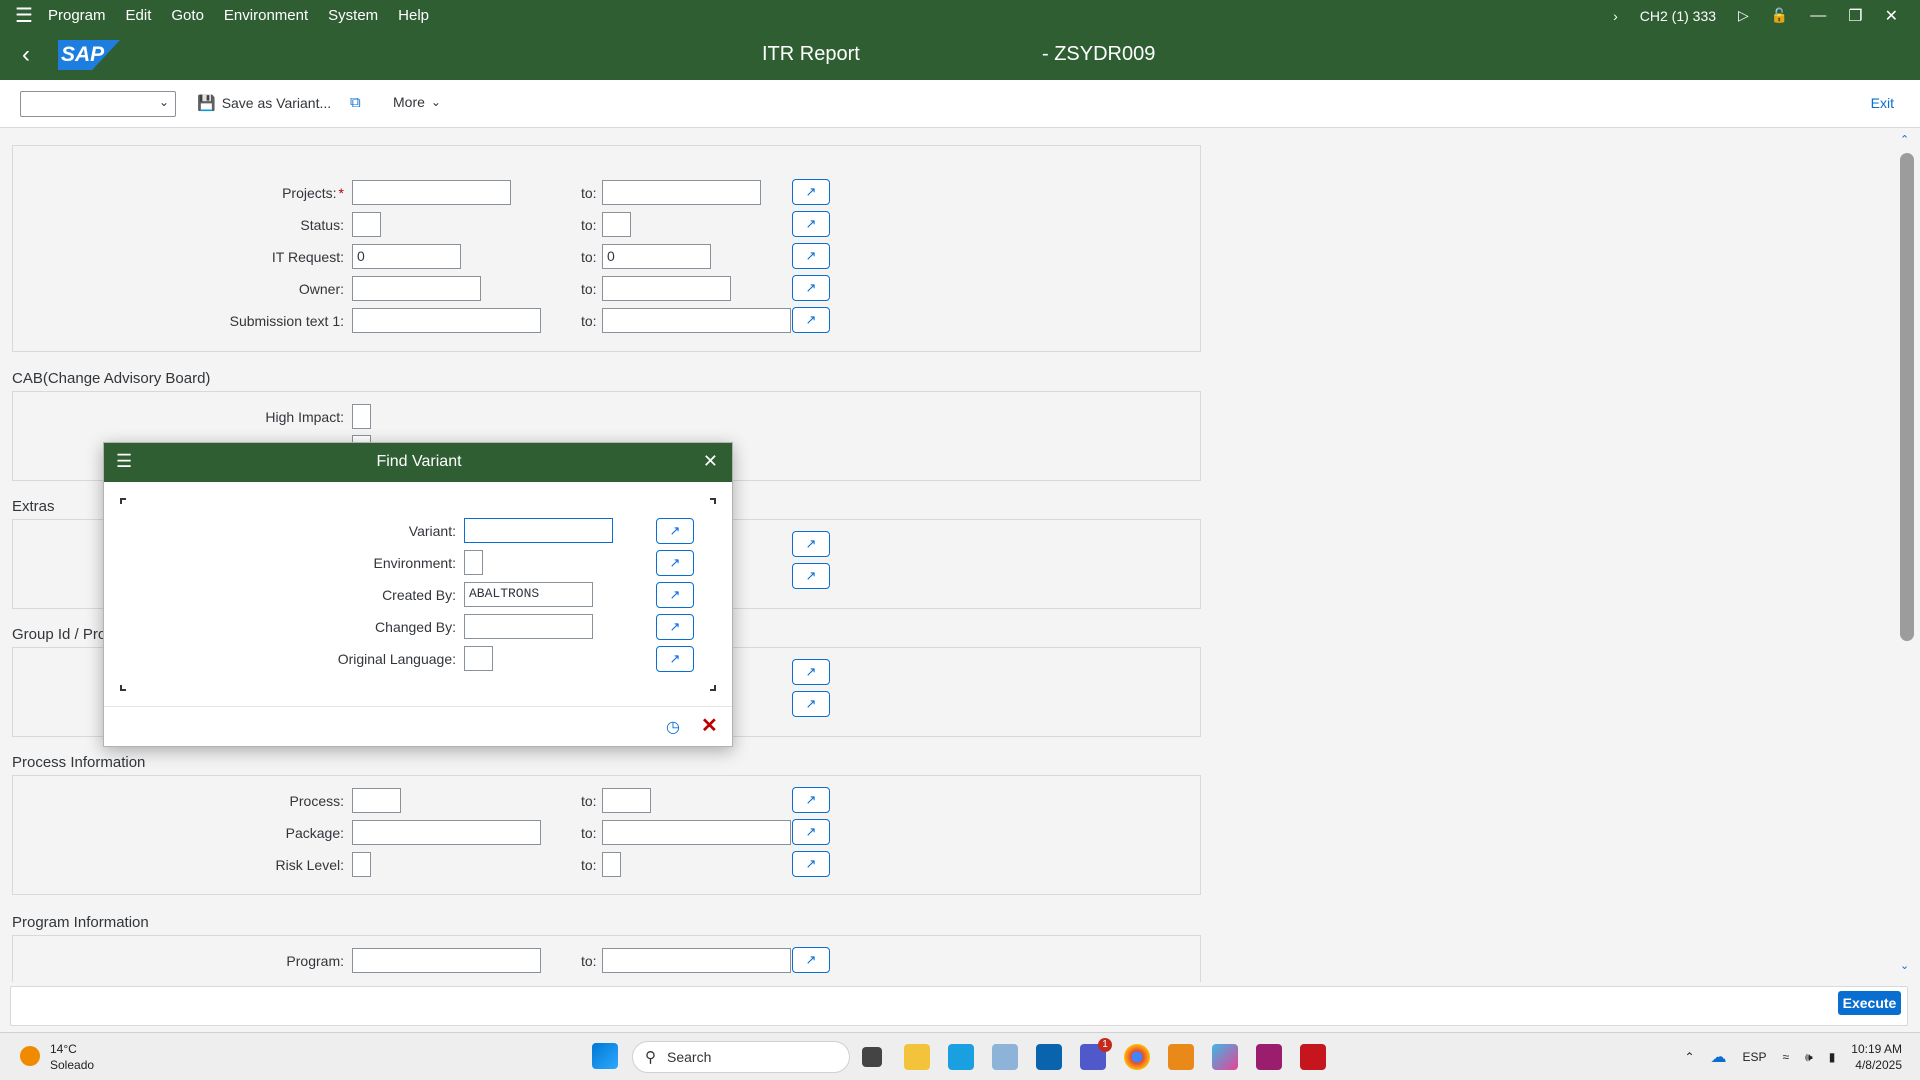 This screenshot has width=1920, height=1080. What do you see at coordinates (366, 224) in the screenshot?
I see `status-from-input` at bounding box center [366, 224].